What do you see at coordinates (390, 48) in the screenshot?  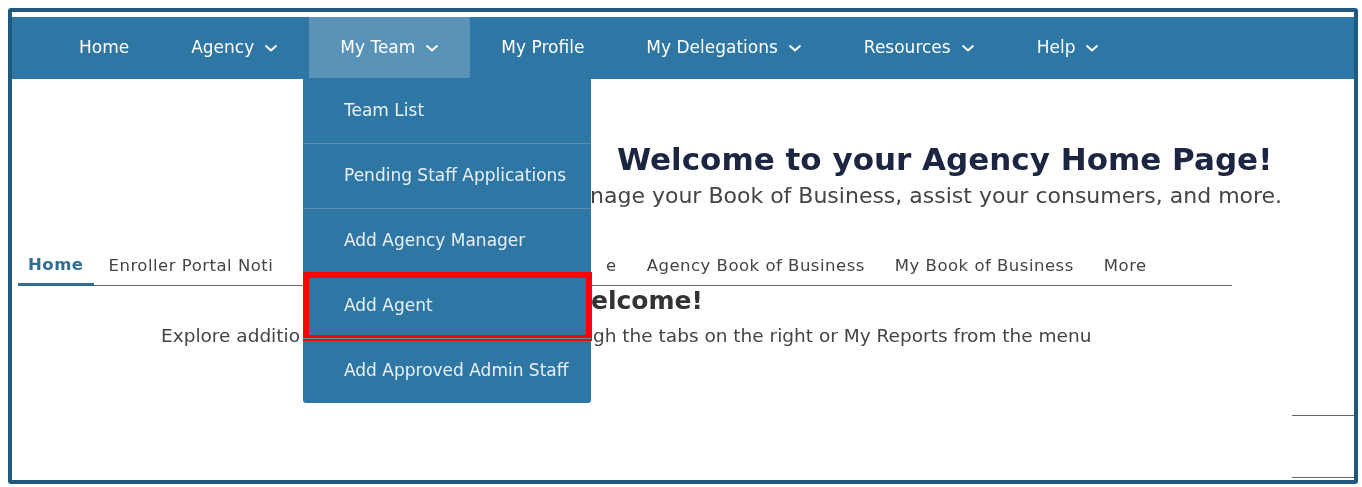 I see `nav-menu-item: My Team` at bounding box center [390, 48].